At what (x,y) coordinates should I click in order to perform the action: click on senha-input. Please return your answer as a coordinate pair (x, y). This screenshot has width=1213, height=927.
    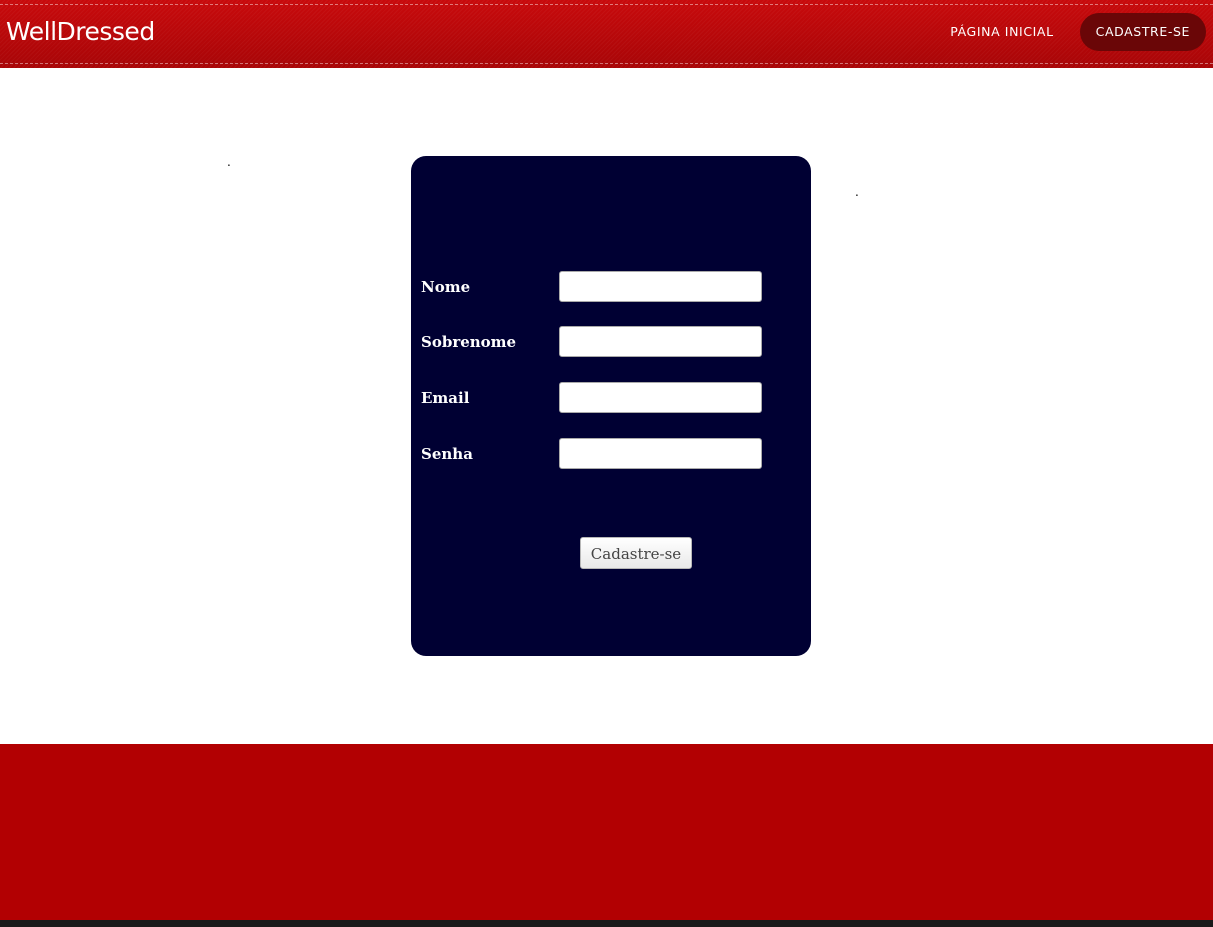
    Looking at the image, I should click on (660, 453).